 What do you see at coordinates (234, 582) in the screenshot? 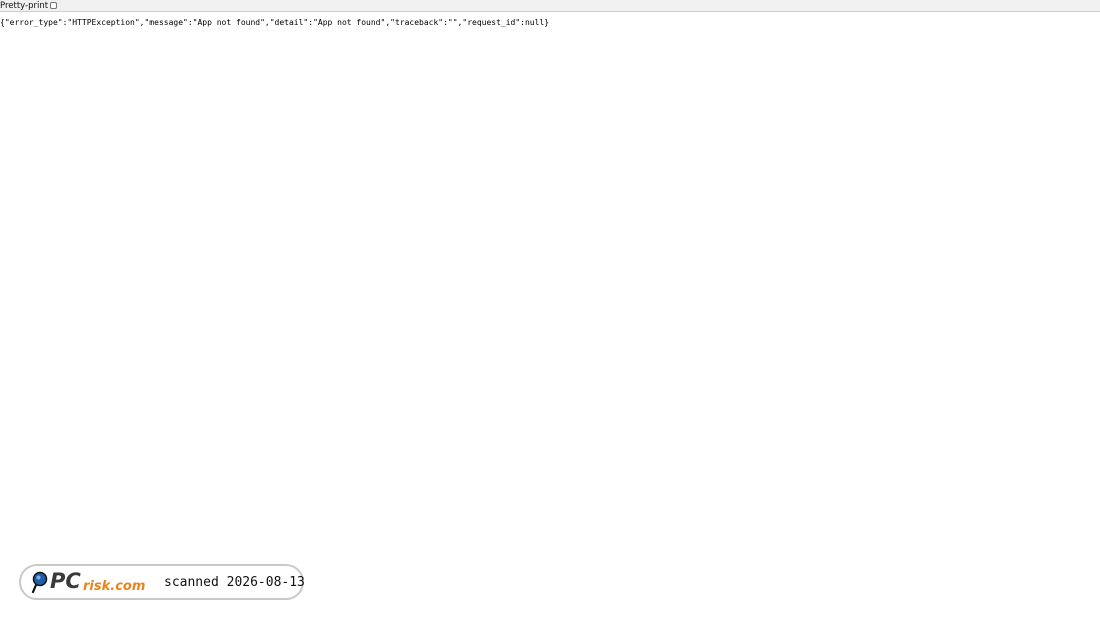
I see `scan-date-text: scanned 2026-08-13` at bounding box center [234, 582].